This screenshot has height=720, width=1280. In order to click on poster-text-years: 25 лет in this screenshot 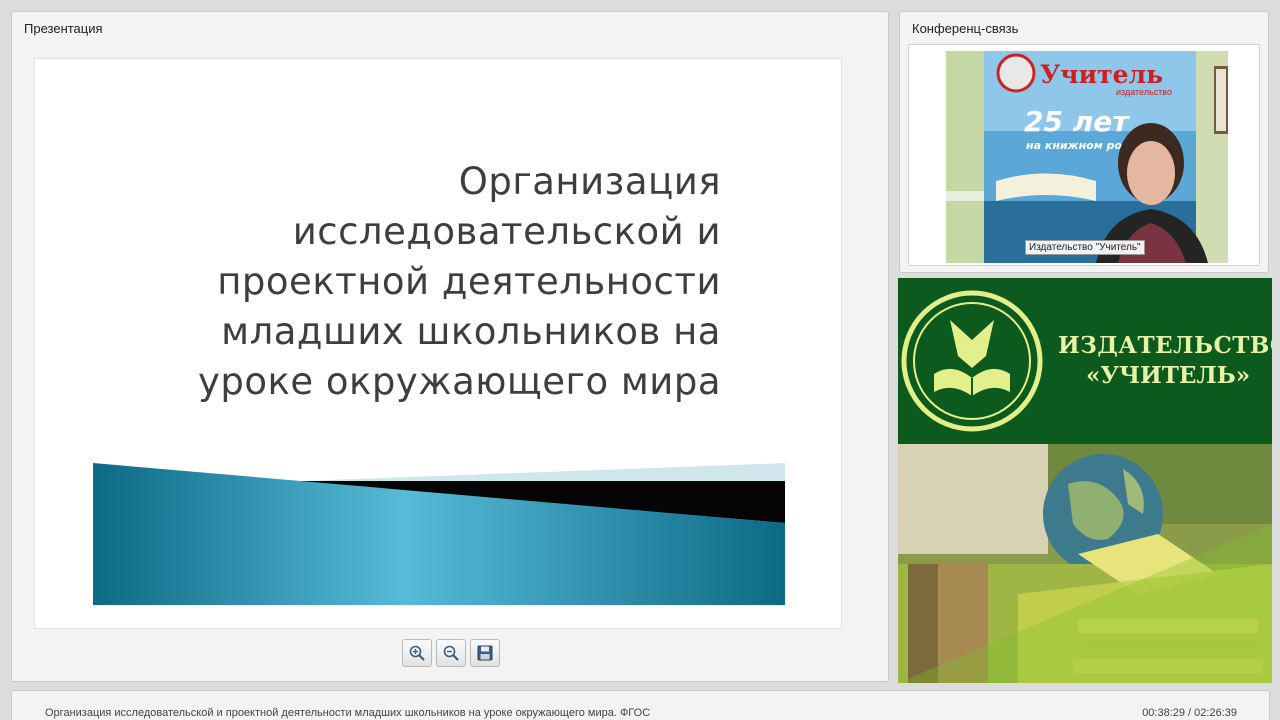, I will do `click(1077, 121)`.